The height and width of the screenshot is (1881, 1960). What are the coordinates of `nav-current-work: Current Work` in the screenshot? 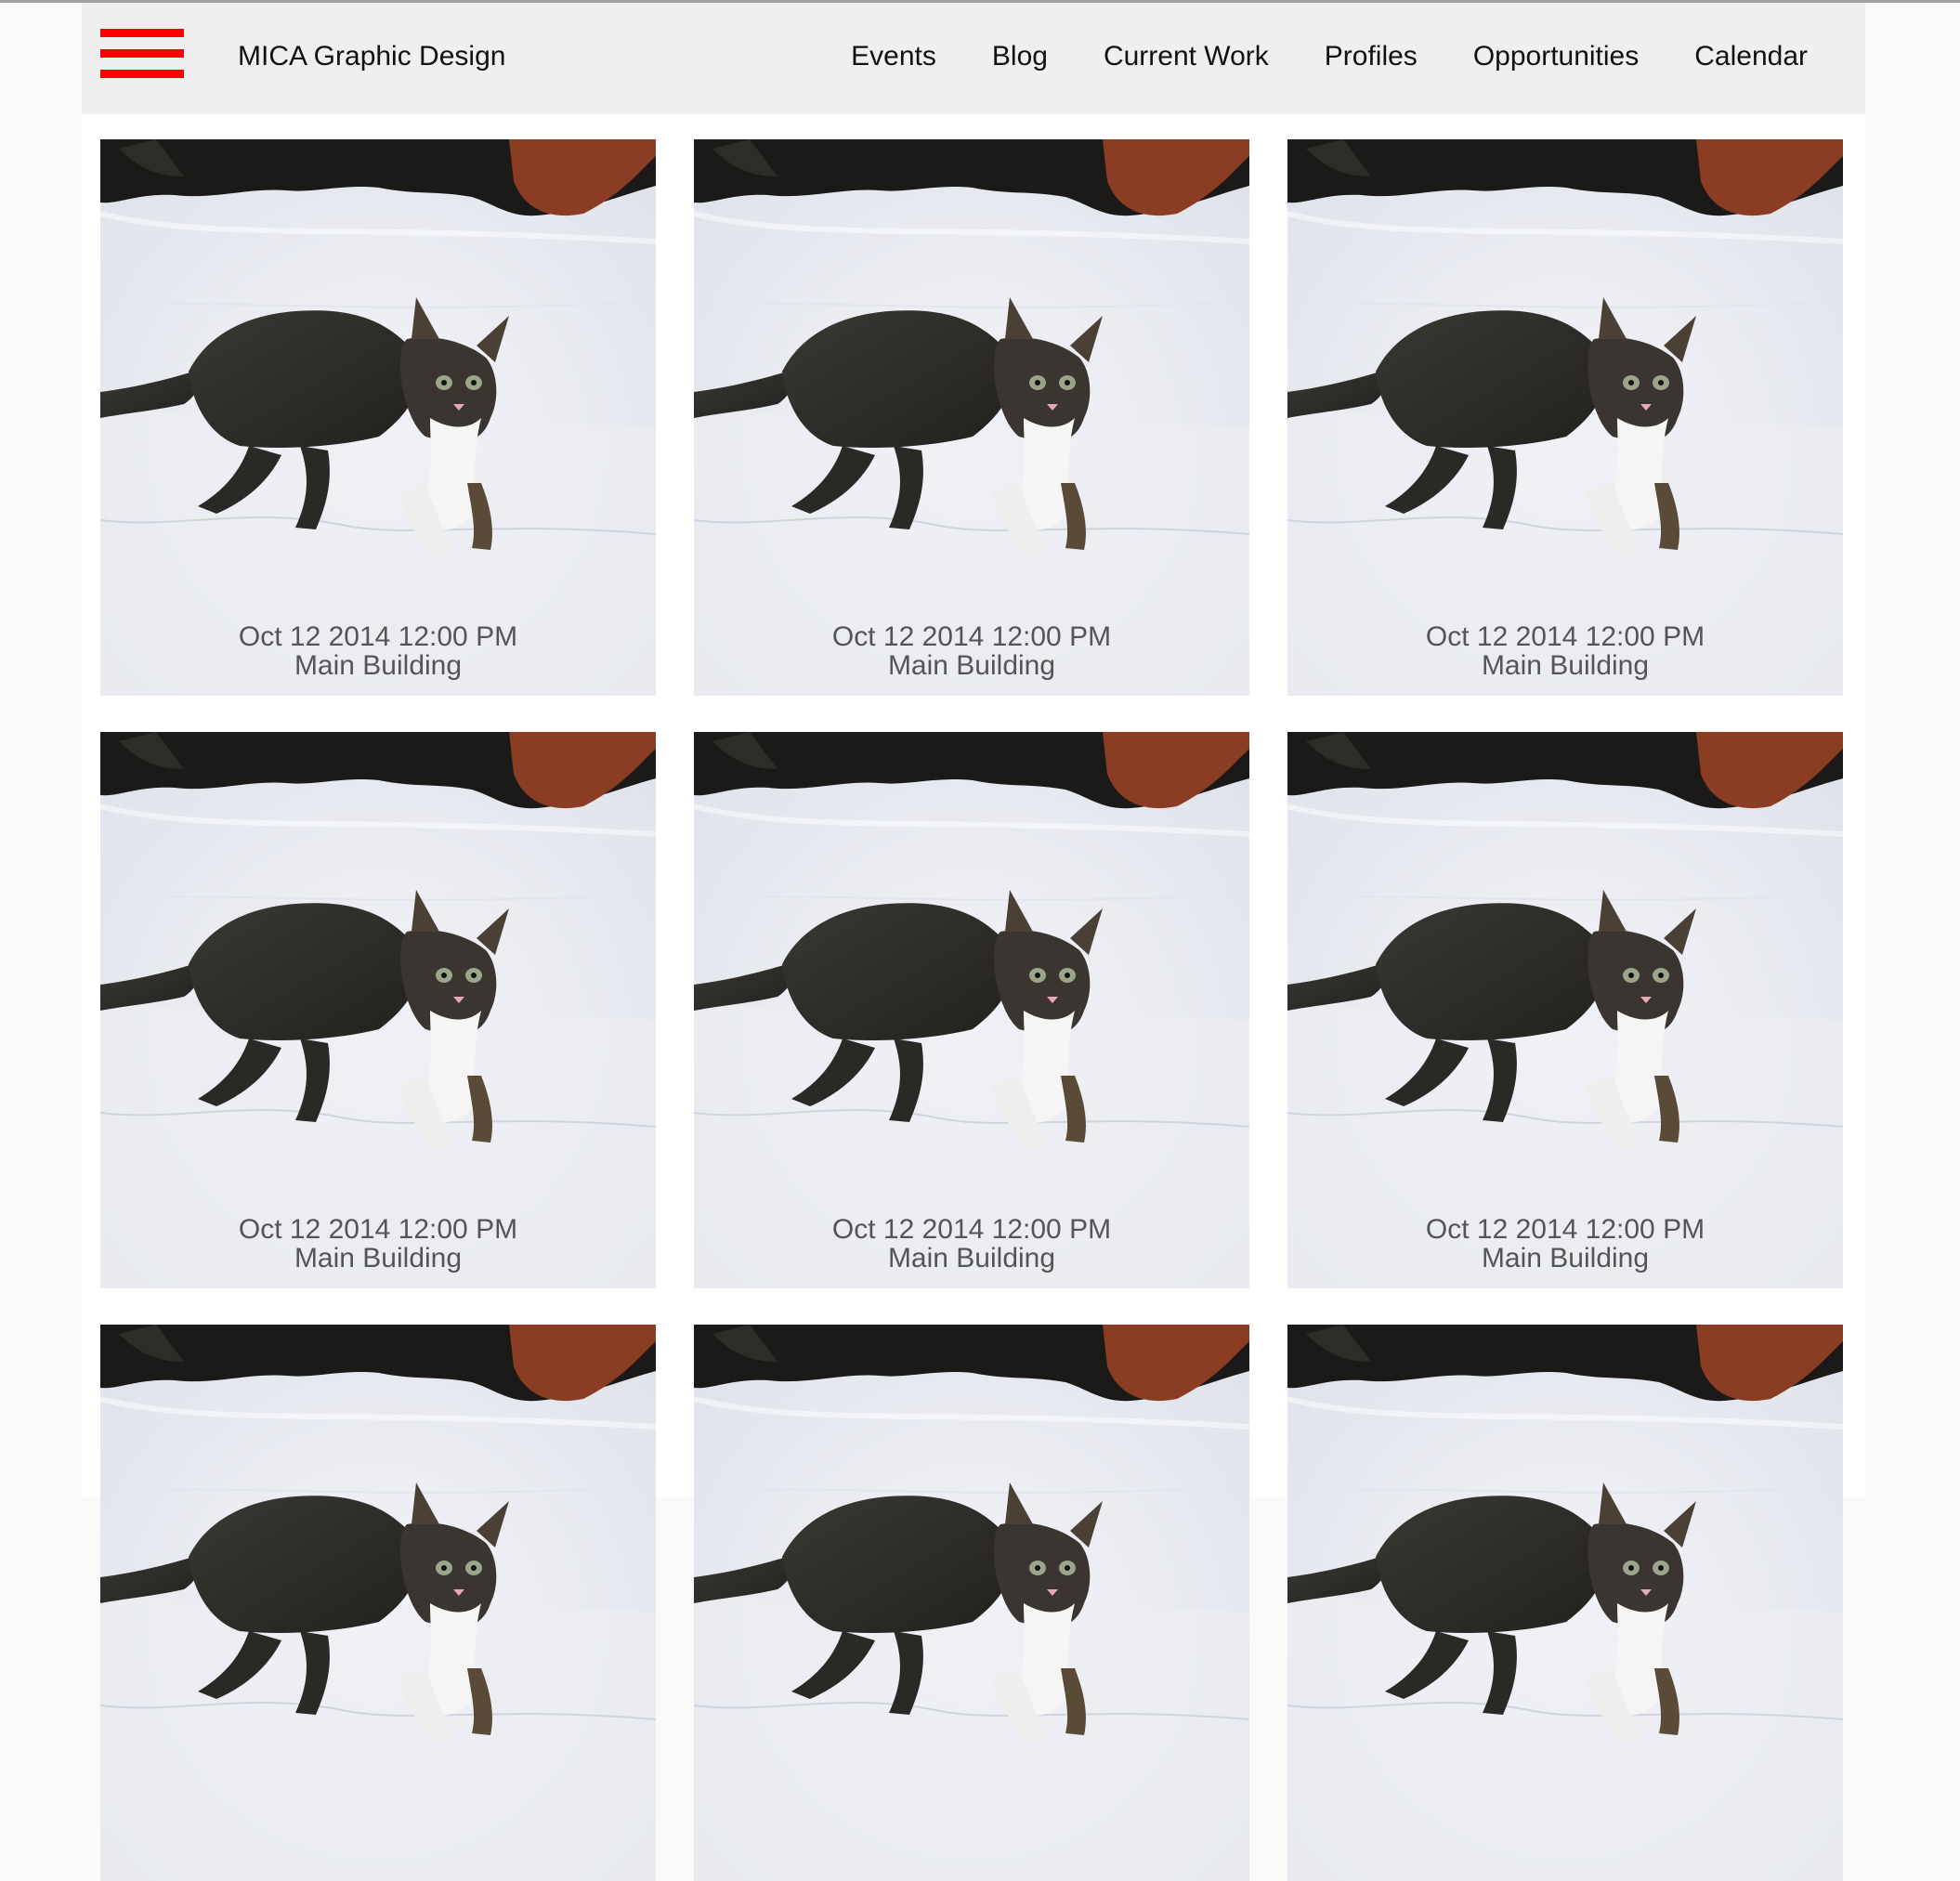 It's located at (1186, 56).